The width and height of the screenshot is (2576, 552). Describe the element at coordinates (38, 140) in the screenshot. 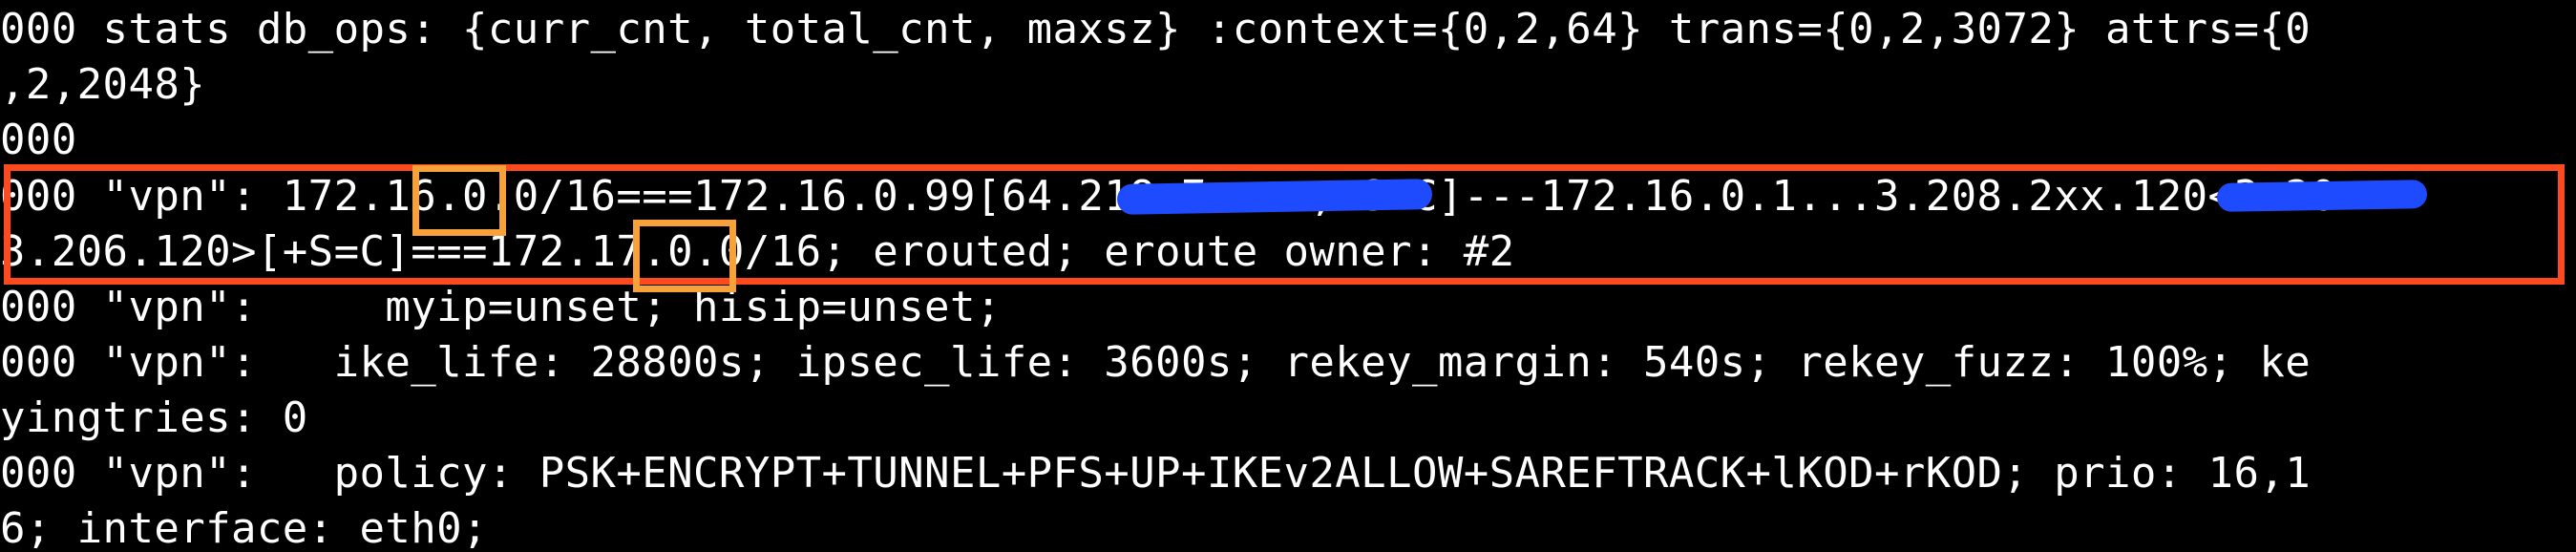

I see `terminal-line-3: 000` at that location.